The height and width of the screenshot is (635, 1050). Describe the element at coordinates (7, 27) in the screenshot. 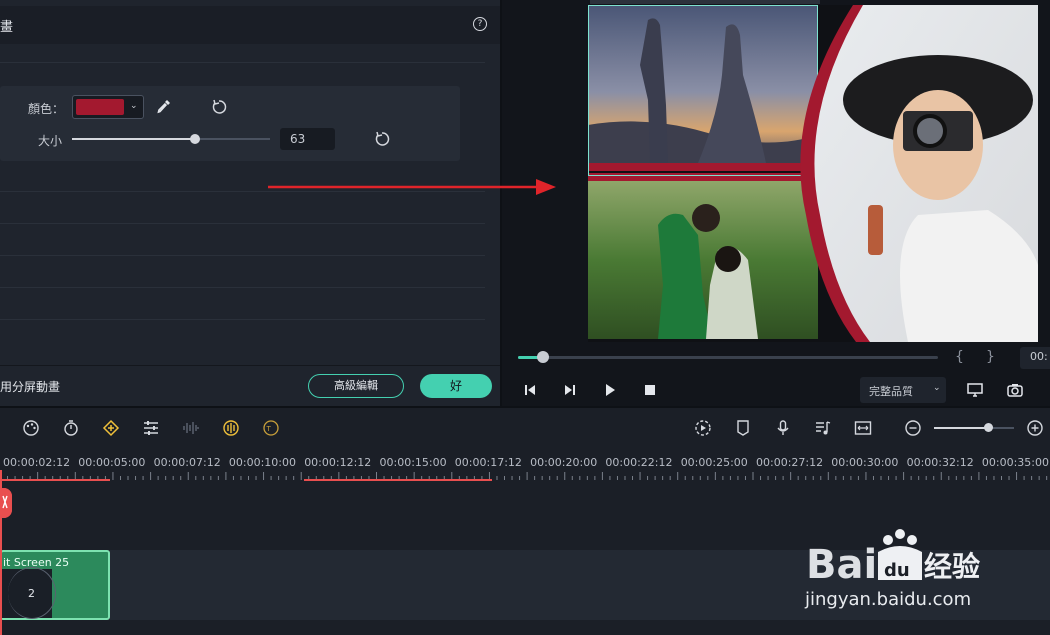

I see `panel-title: 畫` at that location.